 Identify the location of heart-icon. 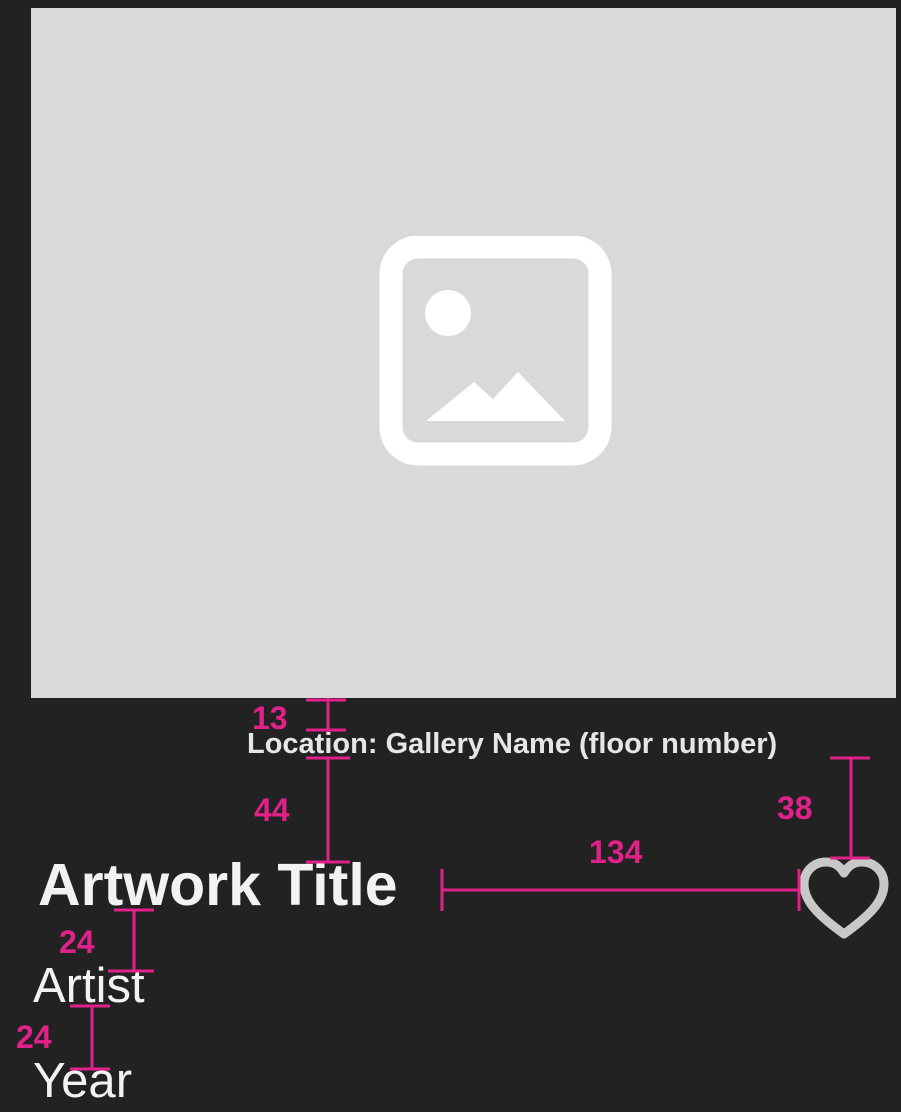
(844, 899).